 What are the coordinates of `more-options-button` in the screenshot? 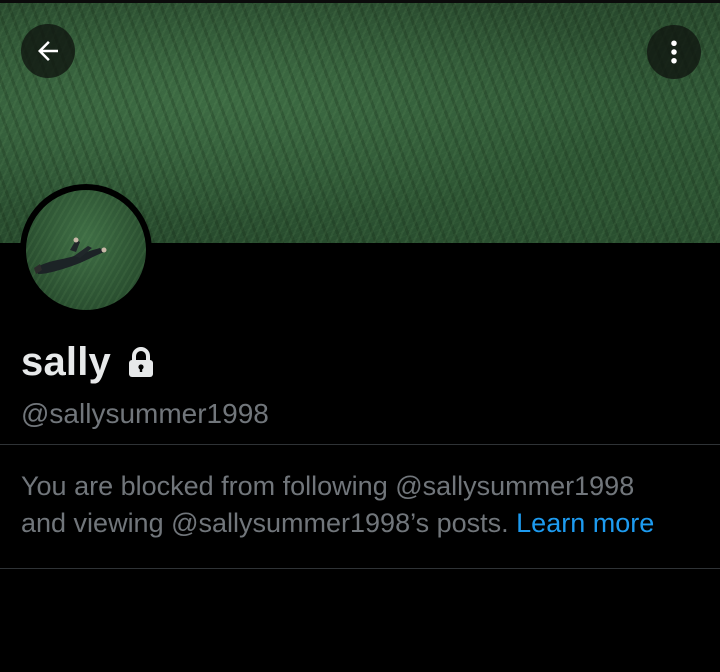 It's located at (674, 52).